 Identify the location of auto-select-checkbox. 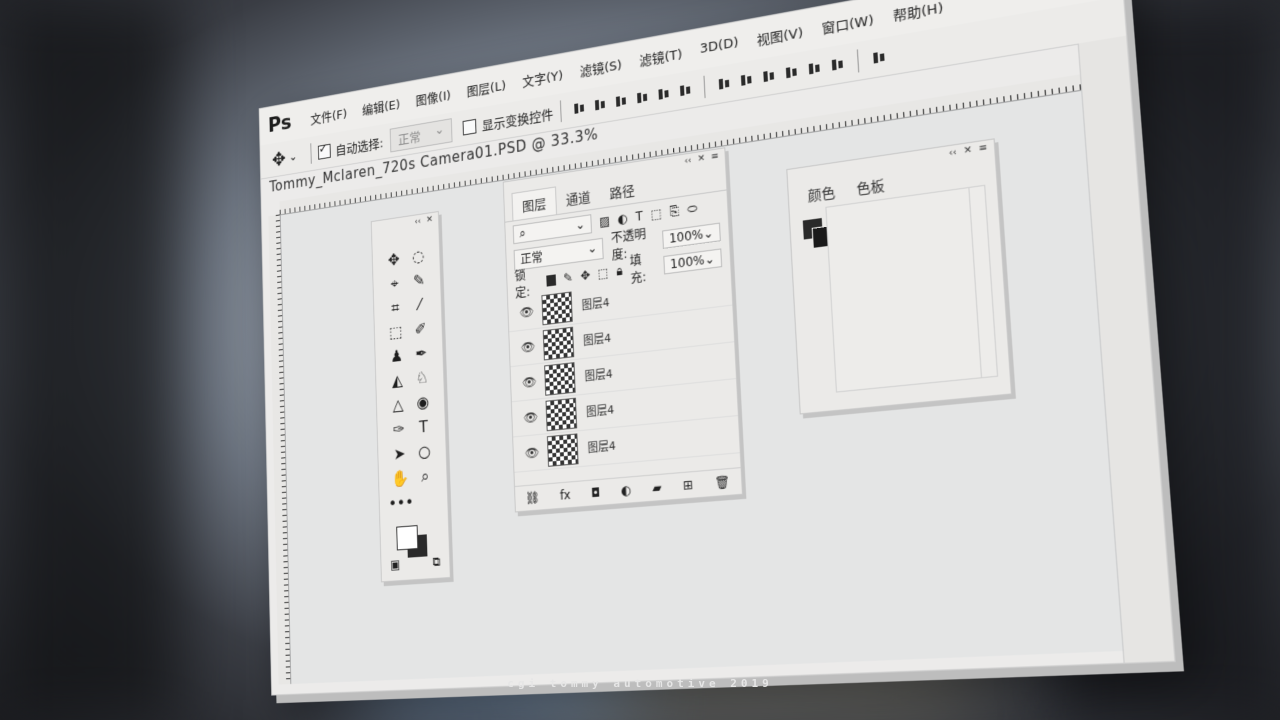
(324, 151).